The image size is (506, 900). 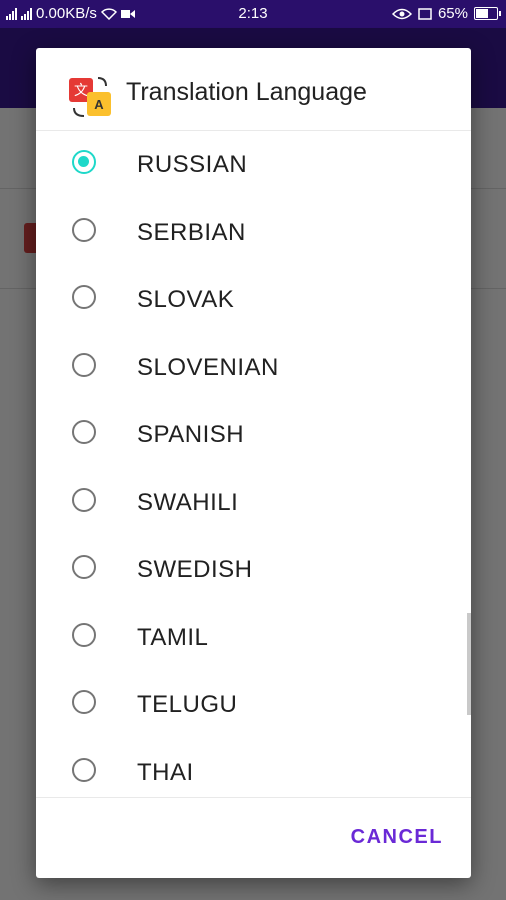 I want to click on scrollbar, so click(x=469, y=664).